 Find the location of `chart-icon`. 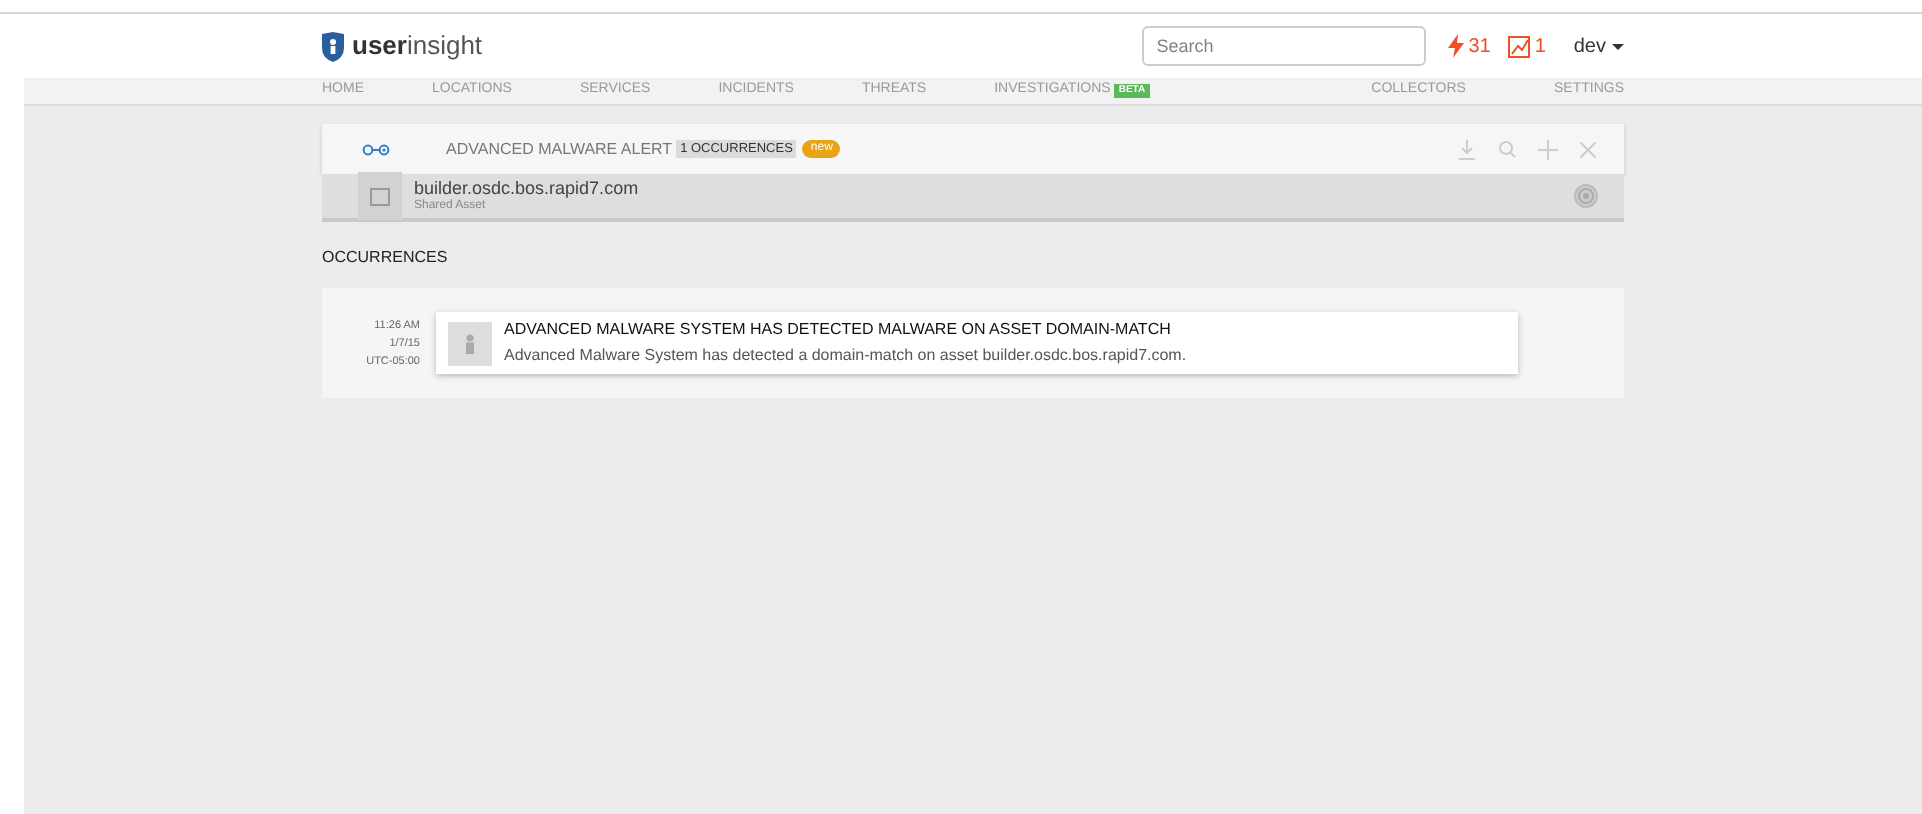

chart-icon is located at coordinates (1519, 46).